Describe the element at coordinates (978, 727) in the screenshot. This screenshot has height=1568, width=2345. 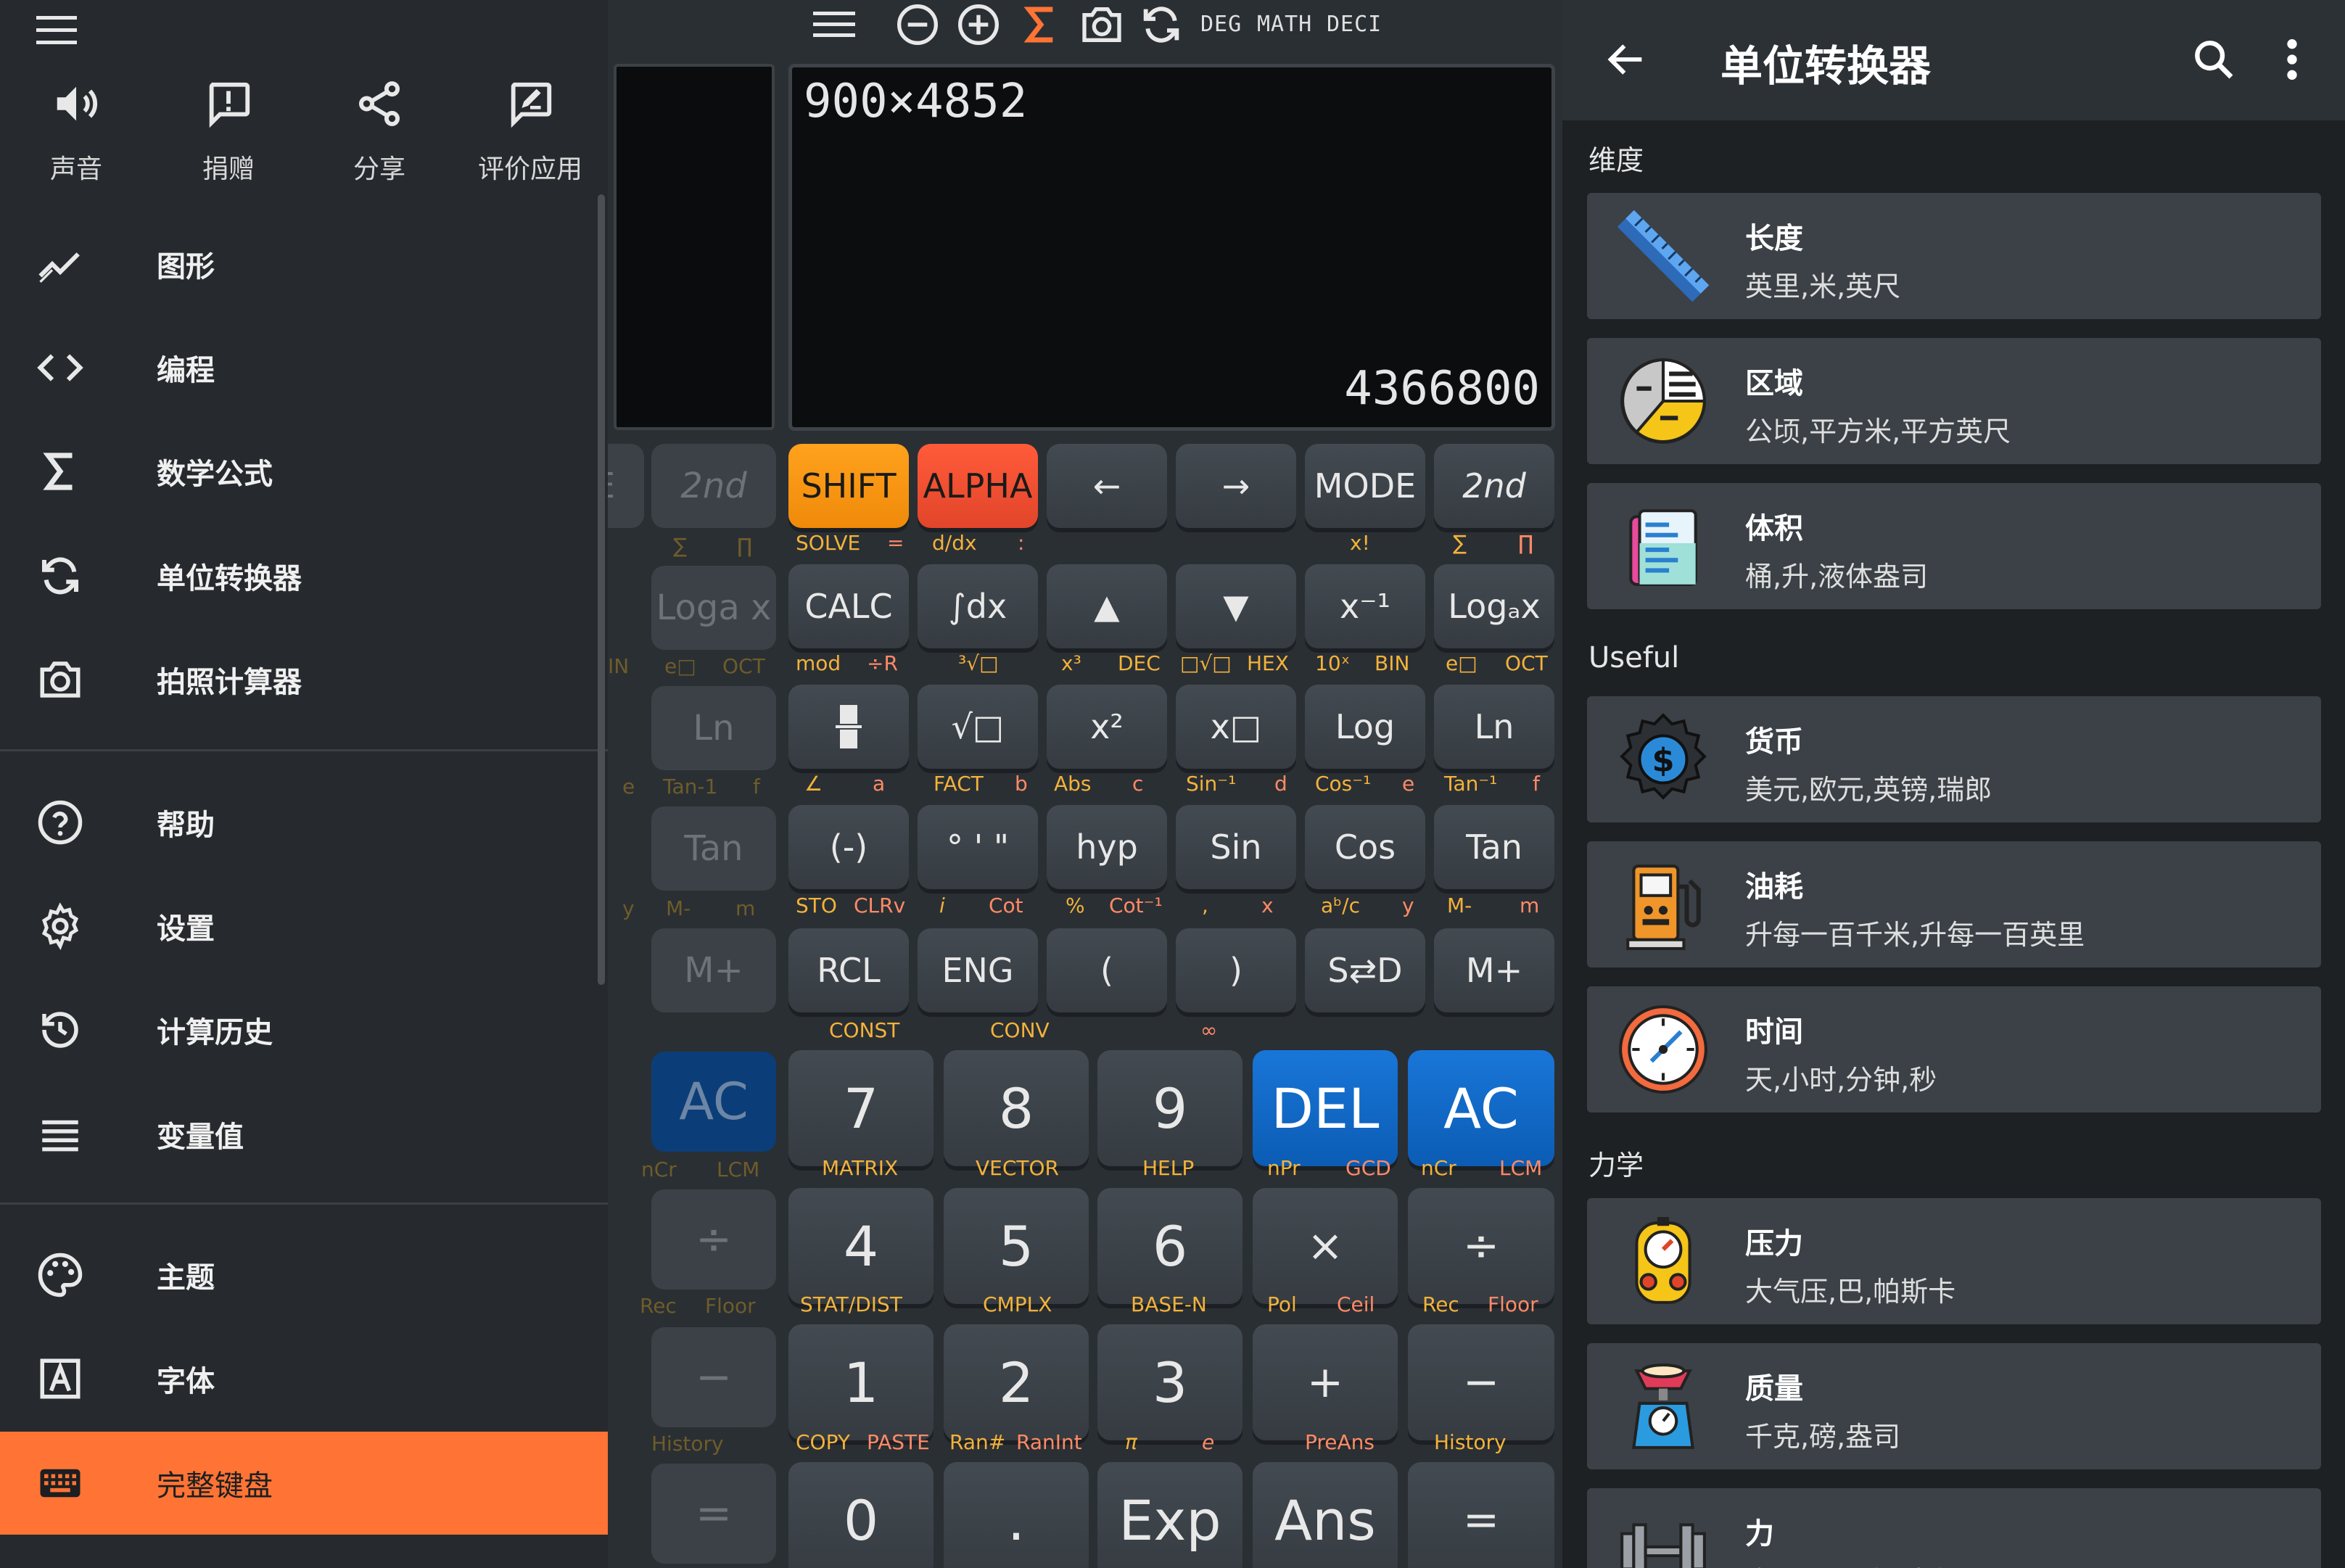
I see `sqrt-key: √□` at that location.